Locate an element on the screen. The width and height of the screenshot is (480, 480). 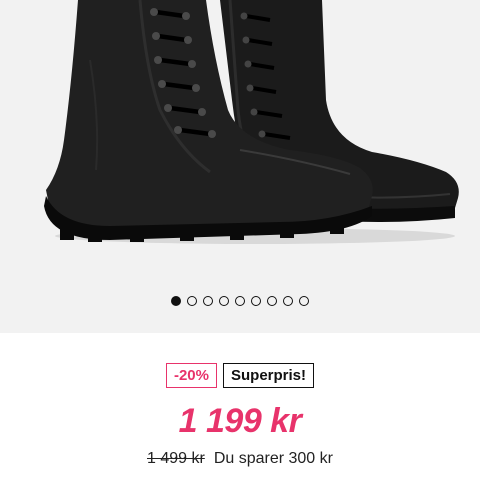
badge-row: -20% Superpris! is located at coordinates (240, 375).